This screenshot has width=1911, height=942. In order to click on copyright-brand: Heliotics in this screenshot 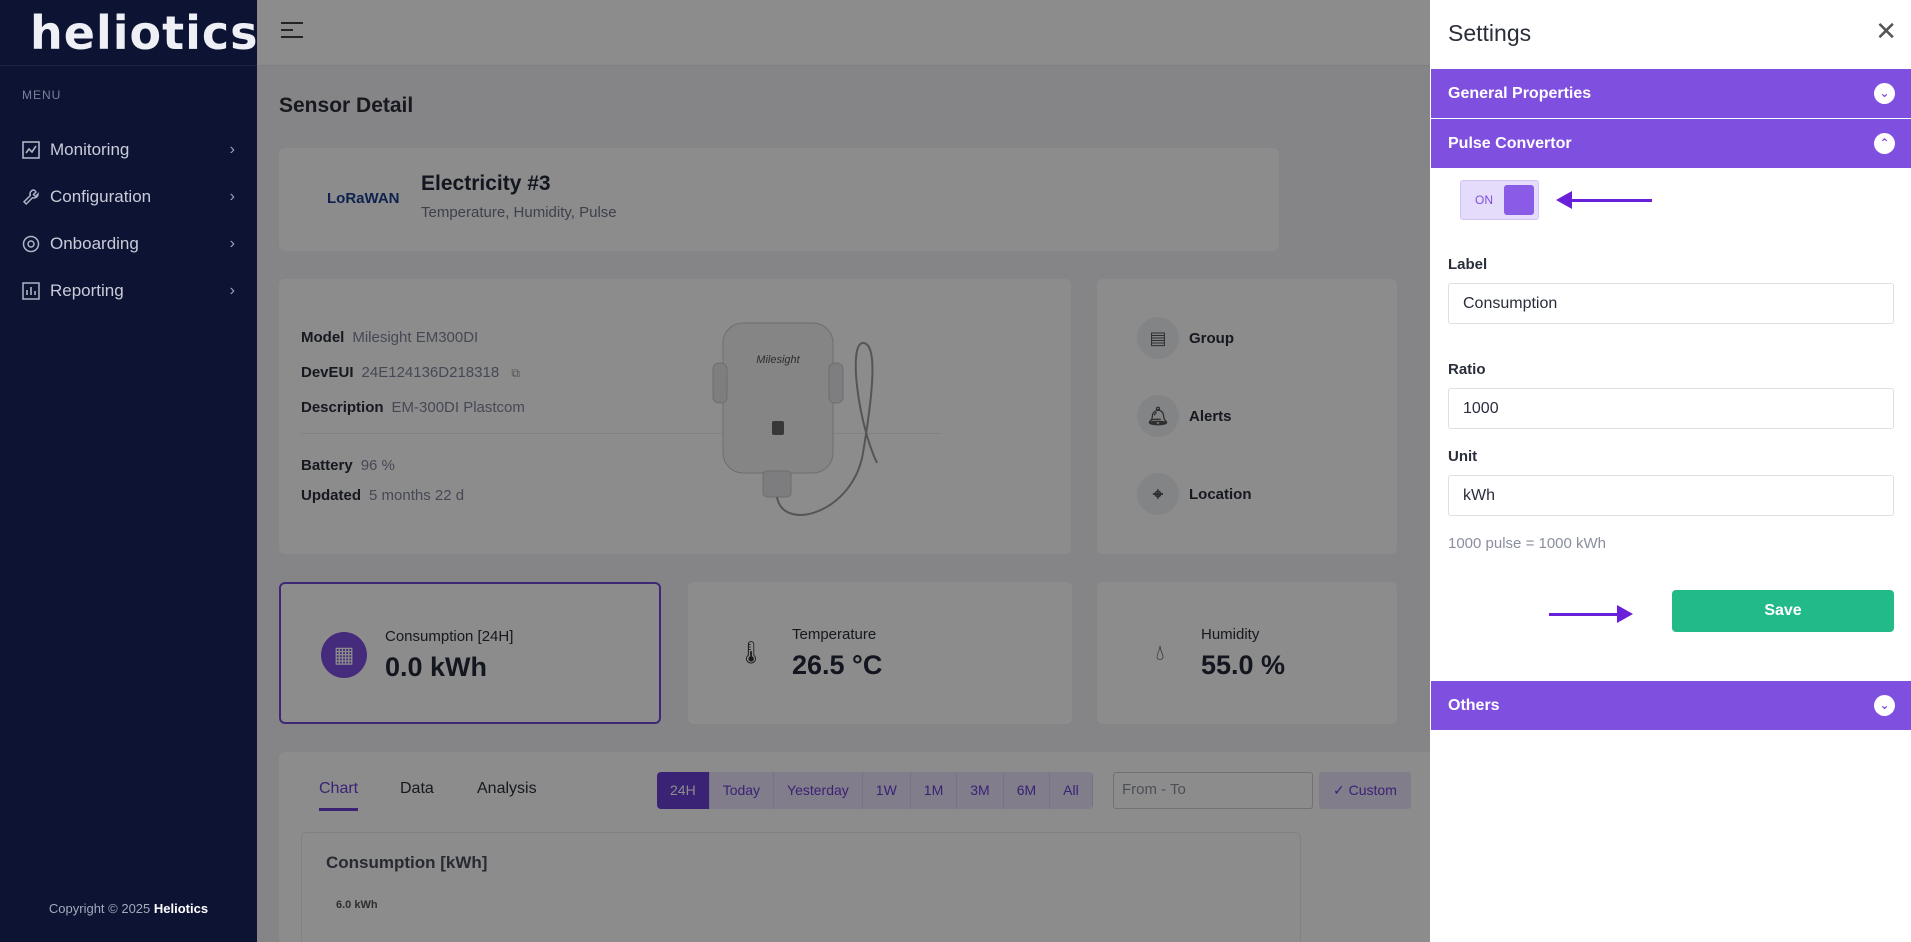, I will do `click(181, 908)`.